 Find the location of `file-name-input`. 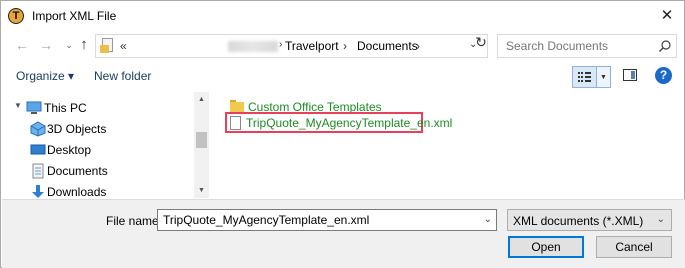

file-name-input is located at coordinates (318, 220).